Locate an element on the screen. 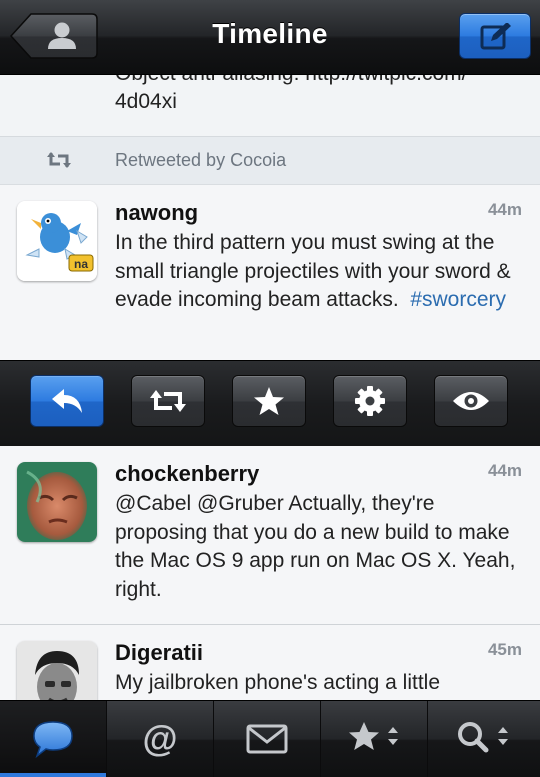  timeline-bubble-icon is located at coordinates (53, 740).